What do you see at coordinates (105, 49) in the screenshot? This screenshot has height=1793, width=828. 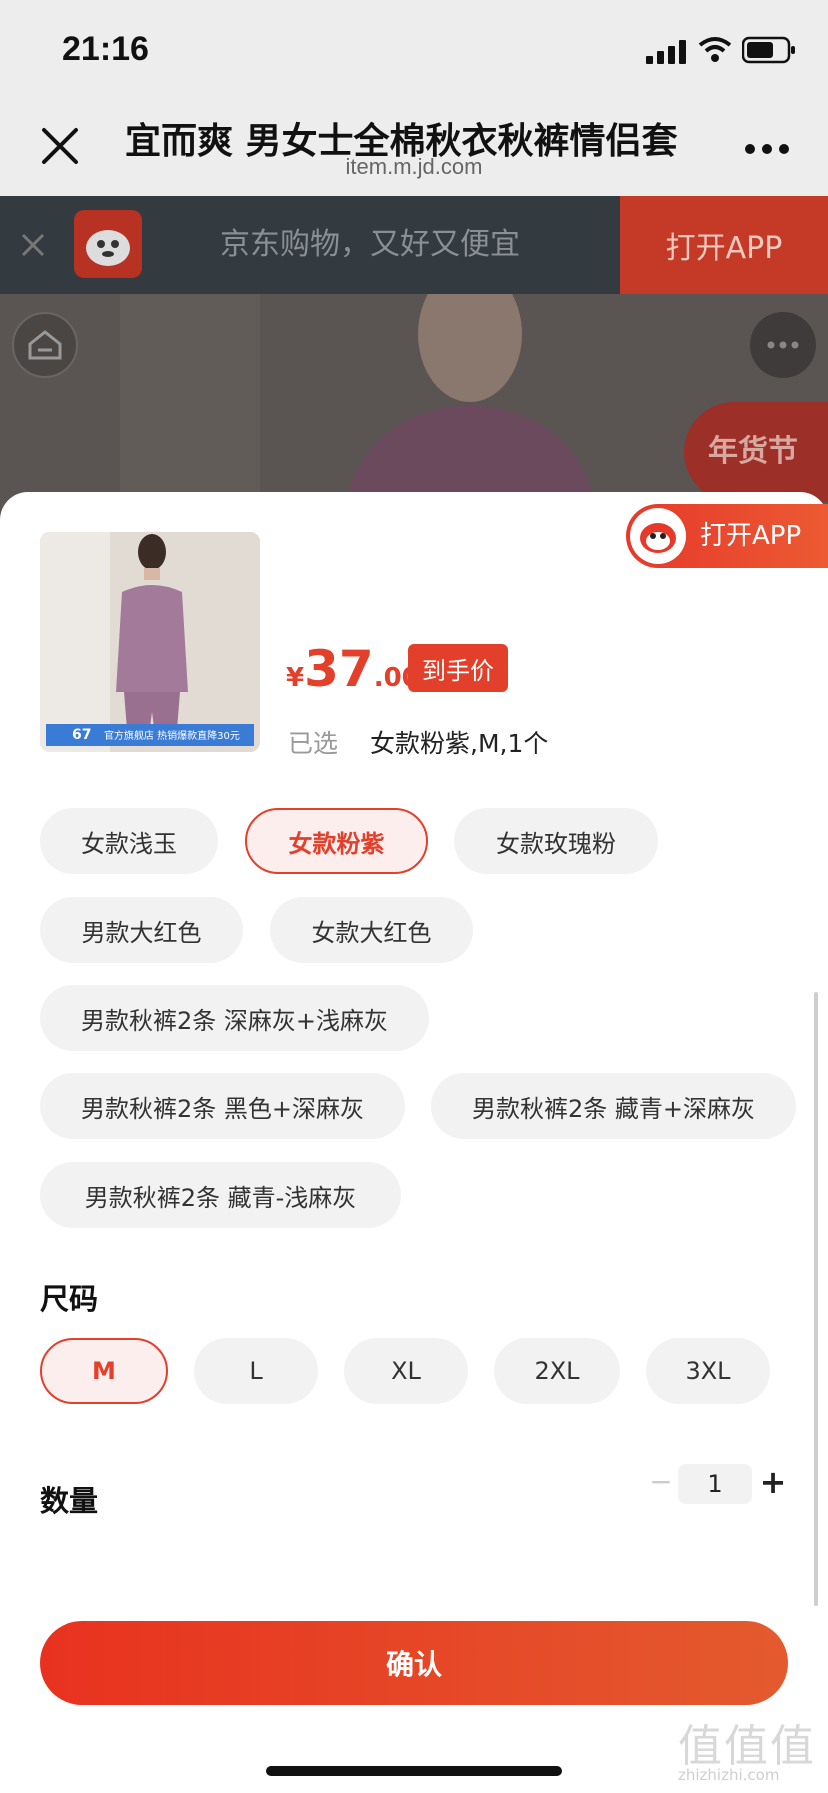 I see `status-time: 21:16` at bounding box center [105, 49].